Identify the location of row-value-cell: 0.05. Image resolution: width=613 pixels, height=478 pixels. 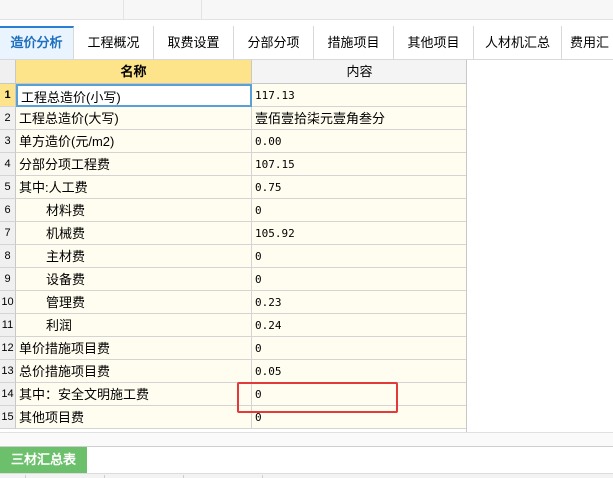
(359, 371).